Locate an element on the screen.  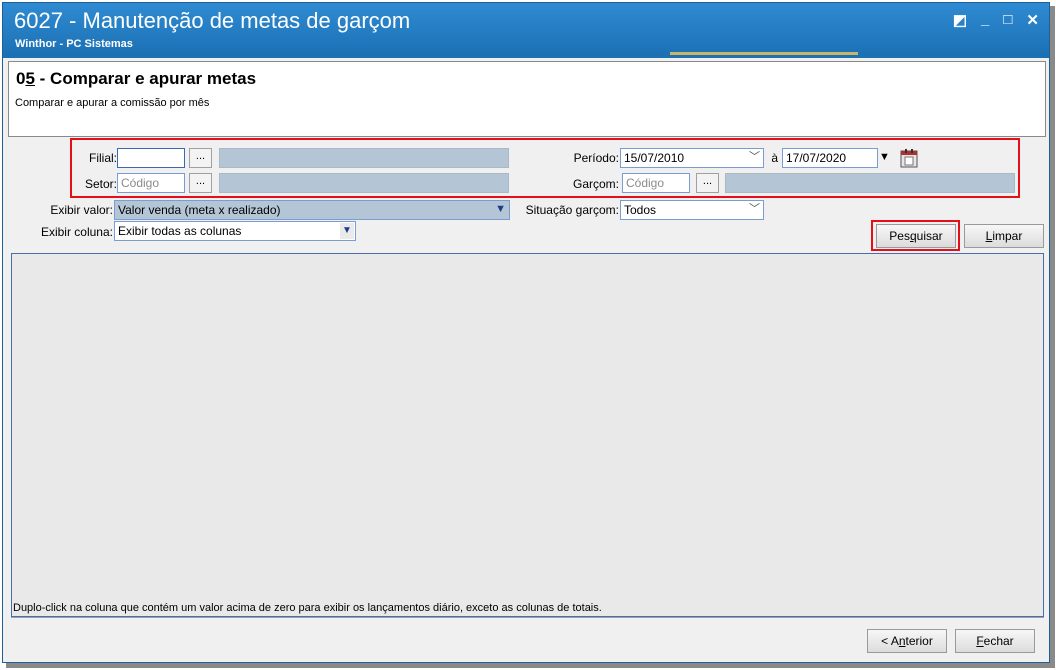
restore-icon: ◩ is located at coordinates (960, 20).